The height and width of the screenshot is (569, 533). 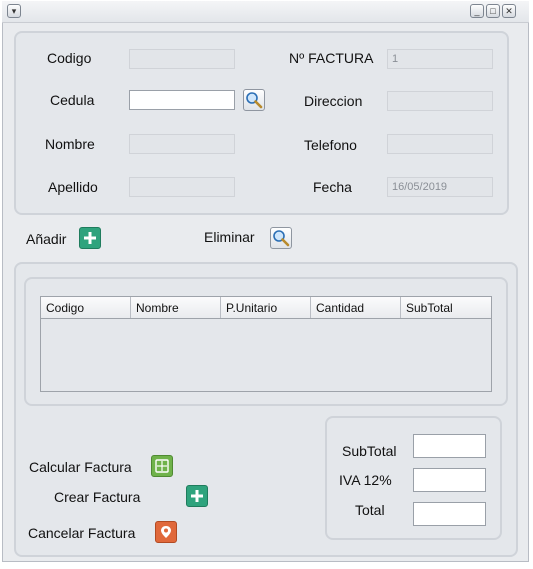 I want to click on maximize-icon: □, so click(x=493, y=11).